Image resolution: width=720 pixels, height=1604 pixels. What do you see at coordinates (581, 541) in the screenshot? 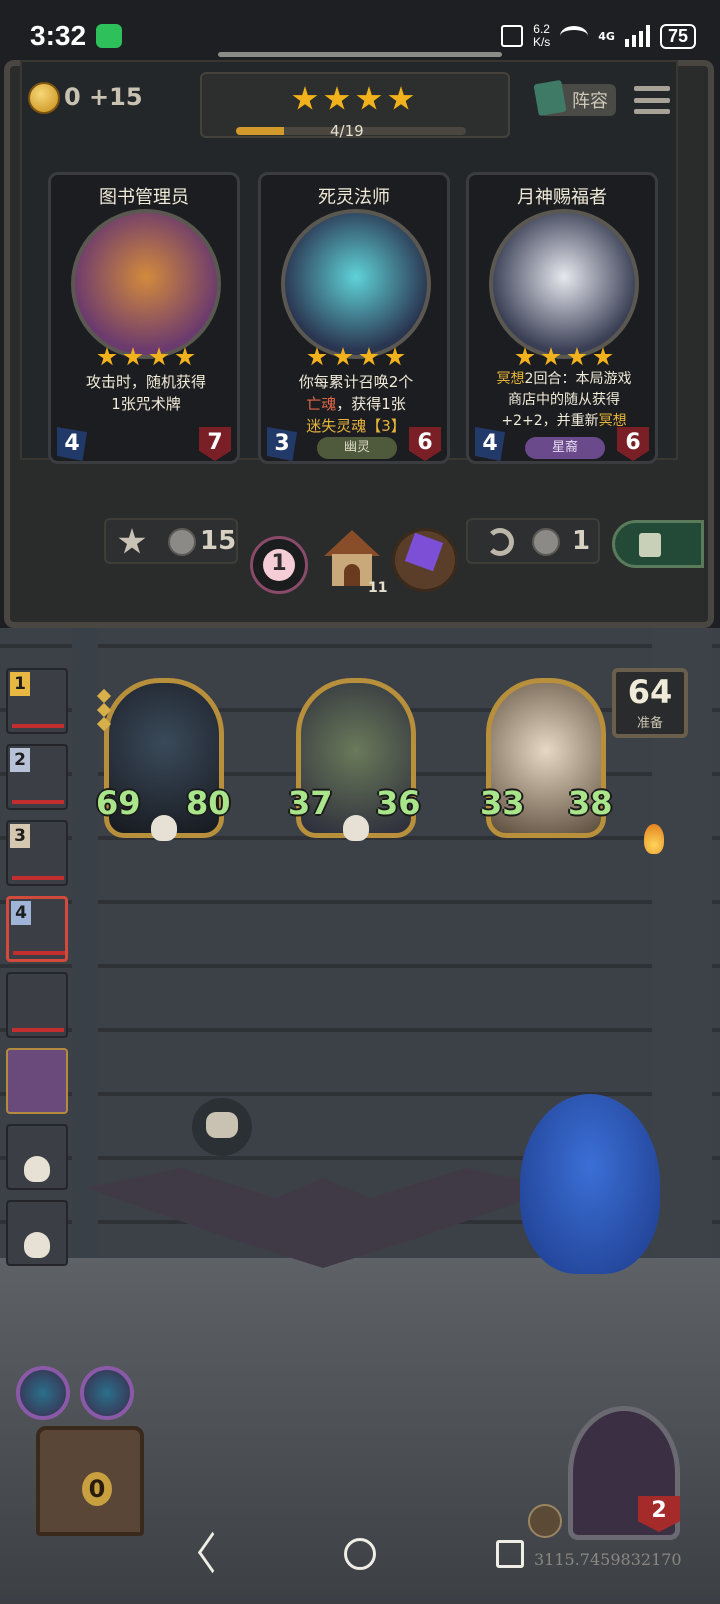
I see `refresh-cost: 1` at bounding box center [581, 541].